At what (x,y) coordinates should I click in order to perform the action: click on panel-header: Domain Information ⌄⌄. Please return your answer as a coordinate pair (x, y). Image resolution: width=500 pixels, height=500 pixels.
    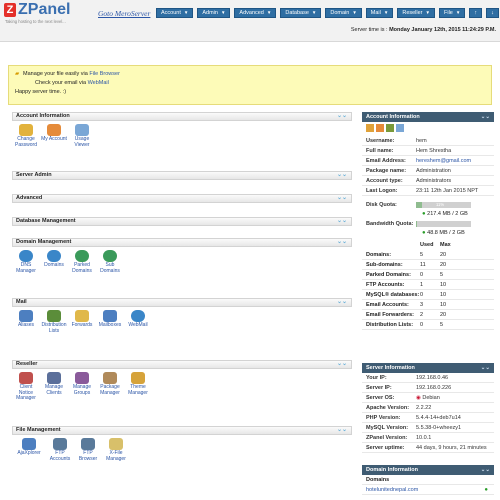
    Looking at the image, I should click on (428, 470).